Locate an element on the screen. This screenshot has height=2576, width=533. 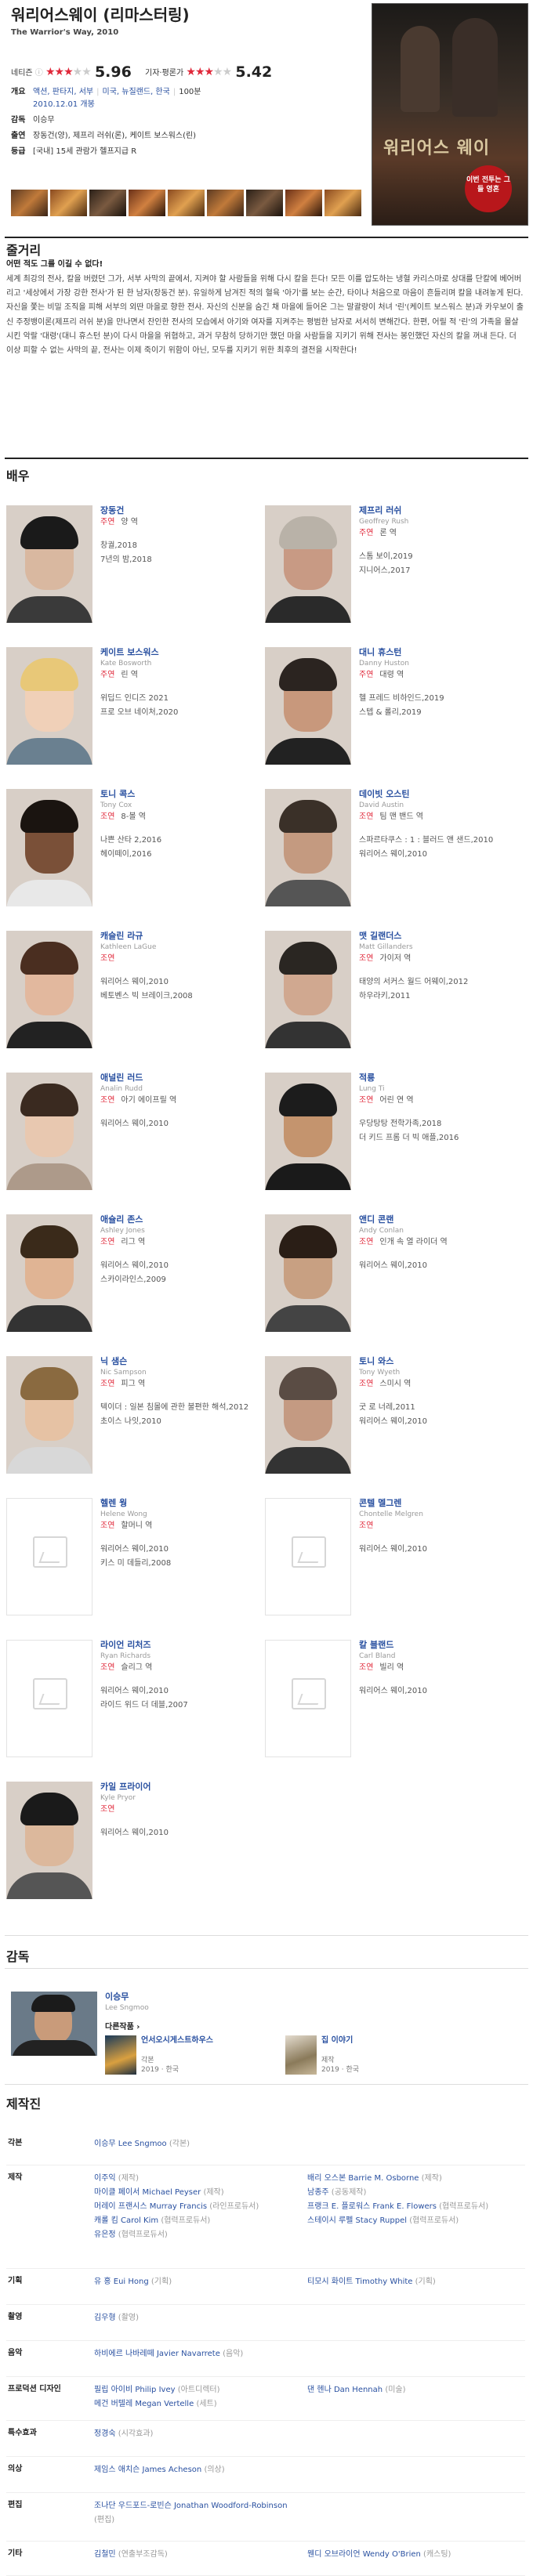
actor-name: 헬렌 웡 is located at coordinates (182, 1504).